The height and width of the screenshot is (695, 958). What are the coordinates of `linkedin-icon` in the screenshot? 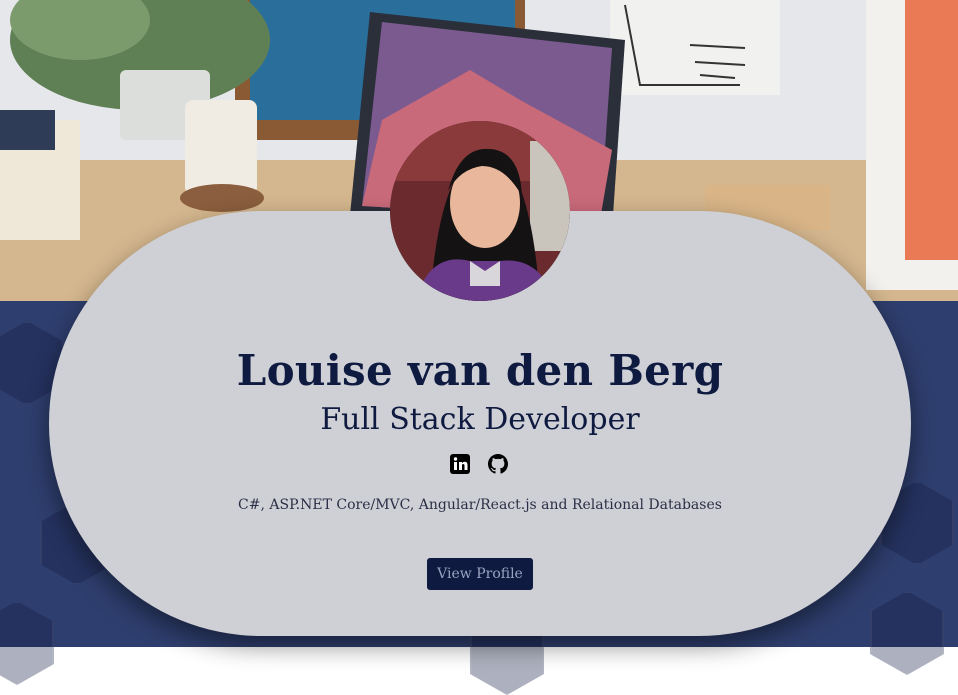 It's located at (460, 464).